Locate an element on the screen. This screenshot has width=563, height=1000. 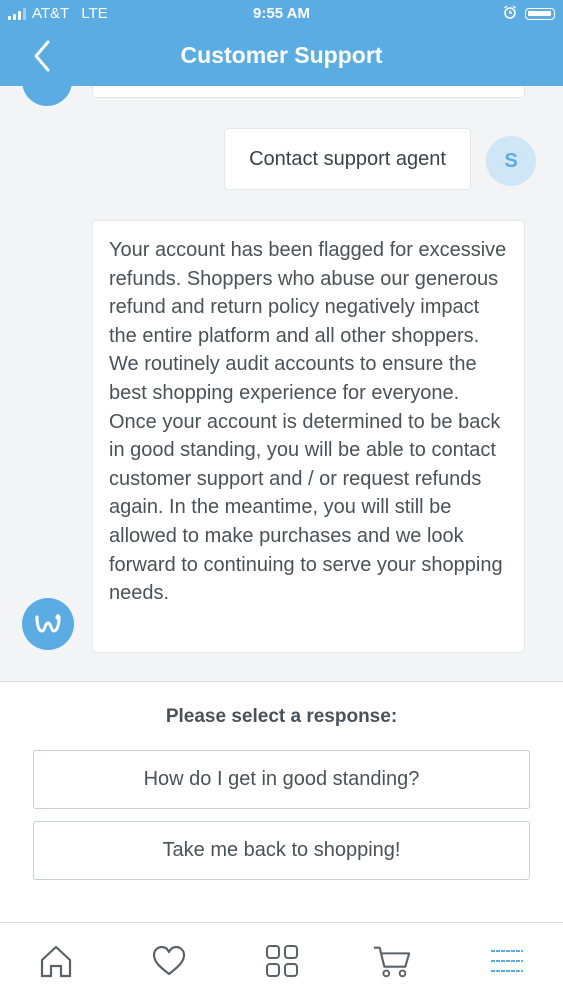
response-option-label: How do I get in good standing? is located at coordinates (281, 779).